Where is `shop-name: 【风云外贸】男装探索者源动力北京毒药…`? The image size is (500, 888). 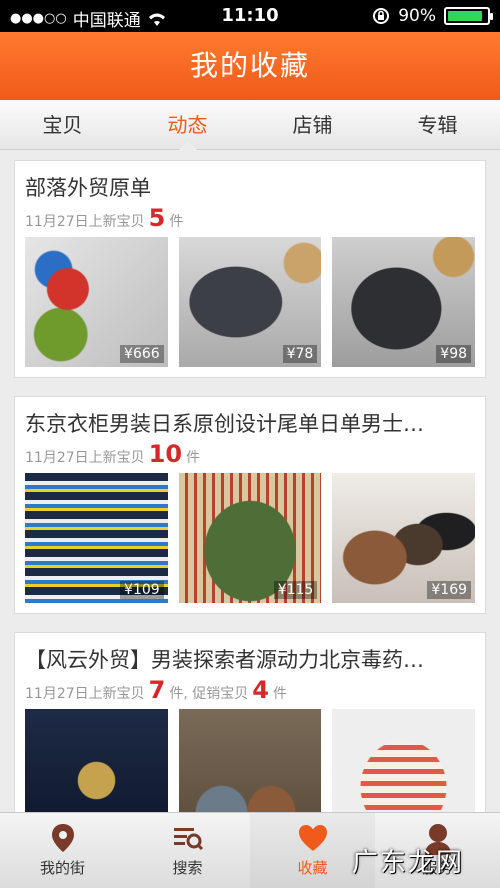 shop-name: 【风云外贸】男装探索者源动力北京毒药… is located at coordinates (250, 660).